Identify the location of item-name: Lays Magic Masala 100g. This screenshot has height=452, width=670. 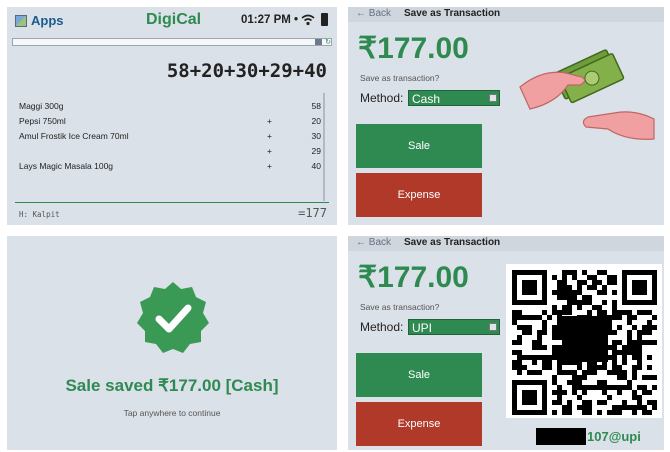
(66, 166).